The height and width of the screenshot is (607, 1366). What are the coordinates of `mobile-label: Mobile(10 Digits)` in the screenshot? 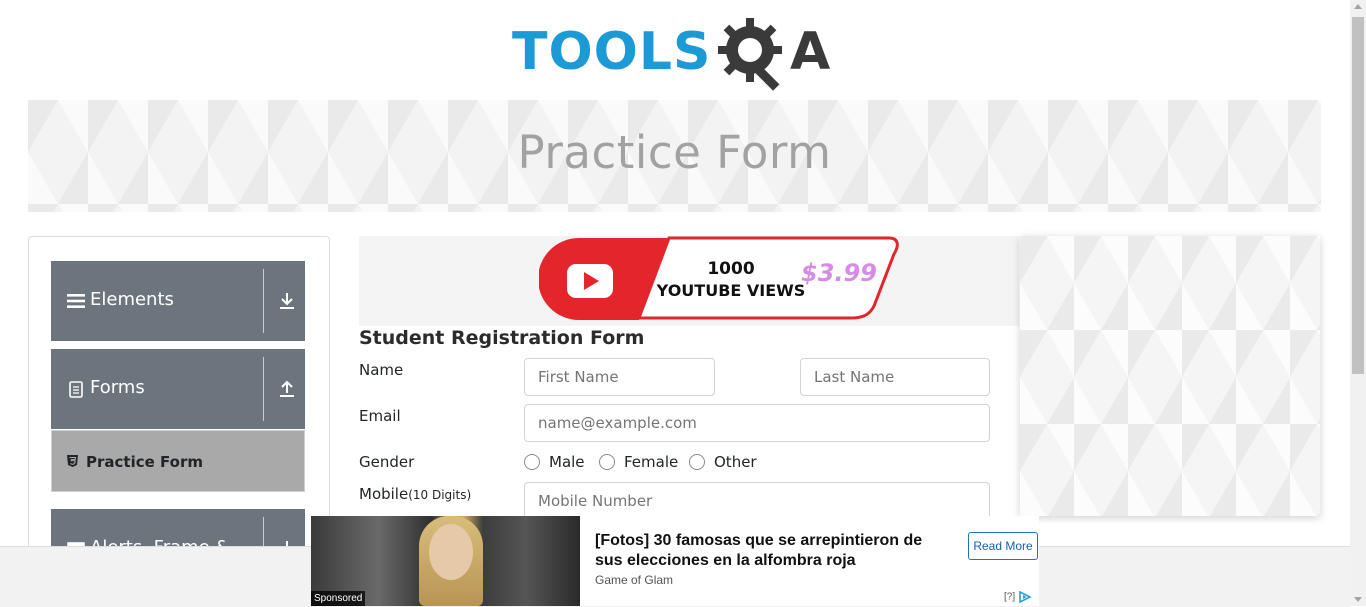 It's located at (415, 494).